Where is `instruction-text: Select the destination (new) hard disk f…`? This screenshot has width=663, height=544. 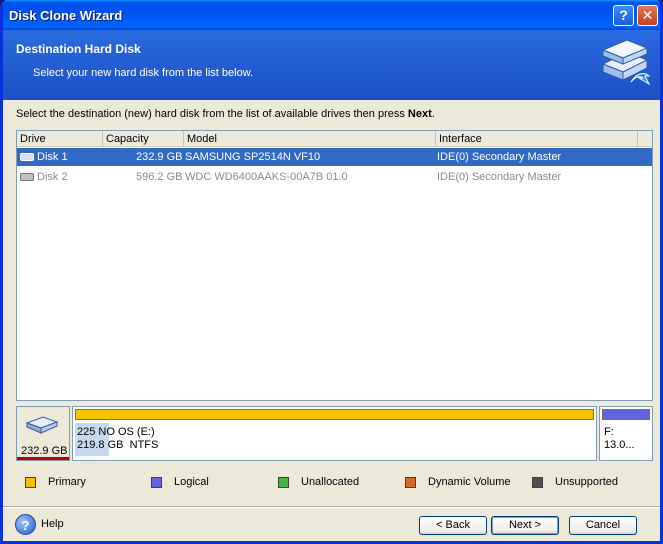
instruction-text: Select the destination (new) hard disk f… is located at coordinates (225, 114).